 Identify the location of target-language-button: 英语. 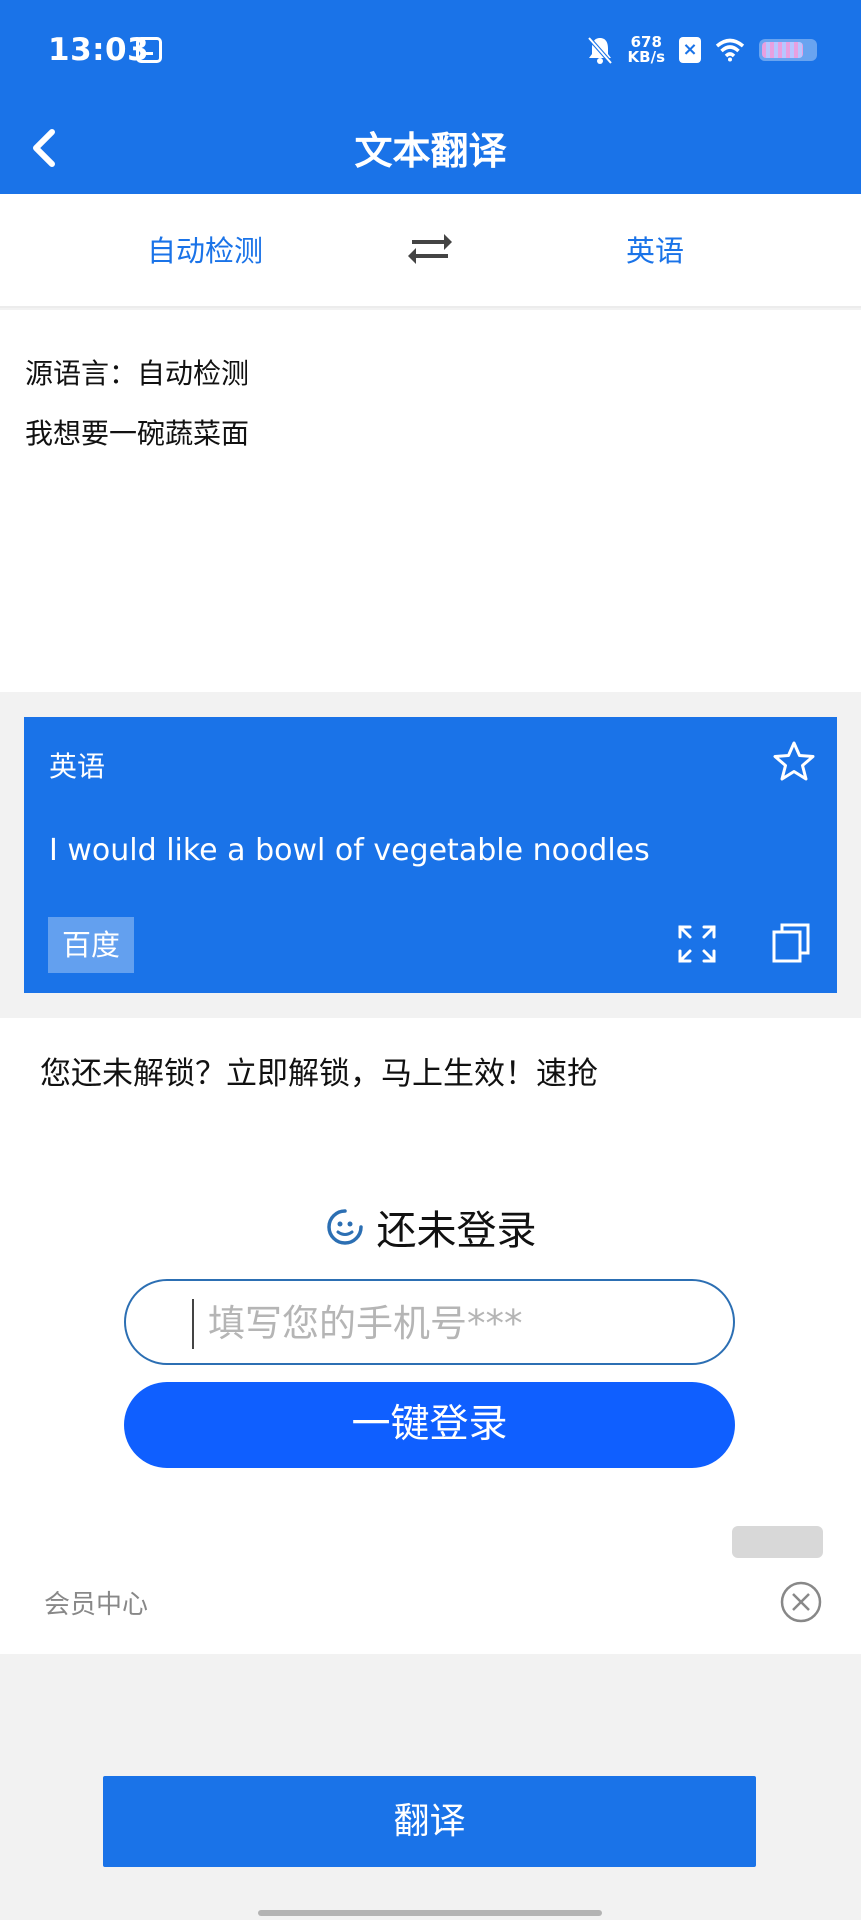
(655, 251).